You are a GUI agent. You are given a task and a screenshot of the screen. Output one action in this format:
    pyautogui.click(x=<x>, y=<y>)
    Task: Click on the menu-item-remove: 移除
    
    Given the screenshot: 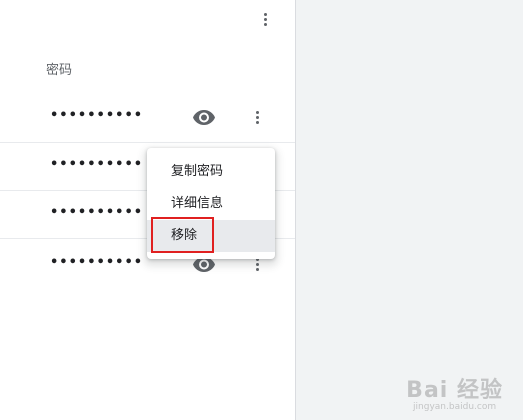 What is the action you would take?
    pyautogui.click(x=211, y=236)
    